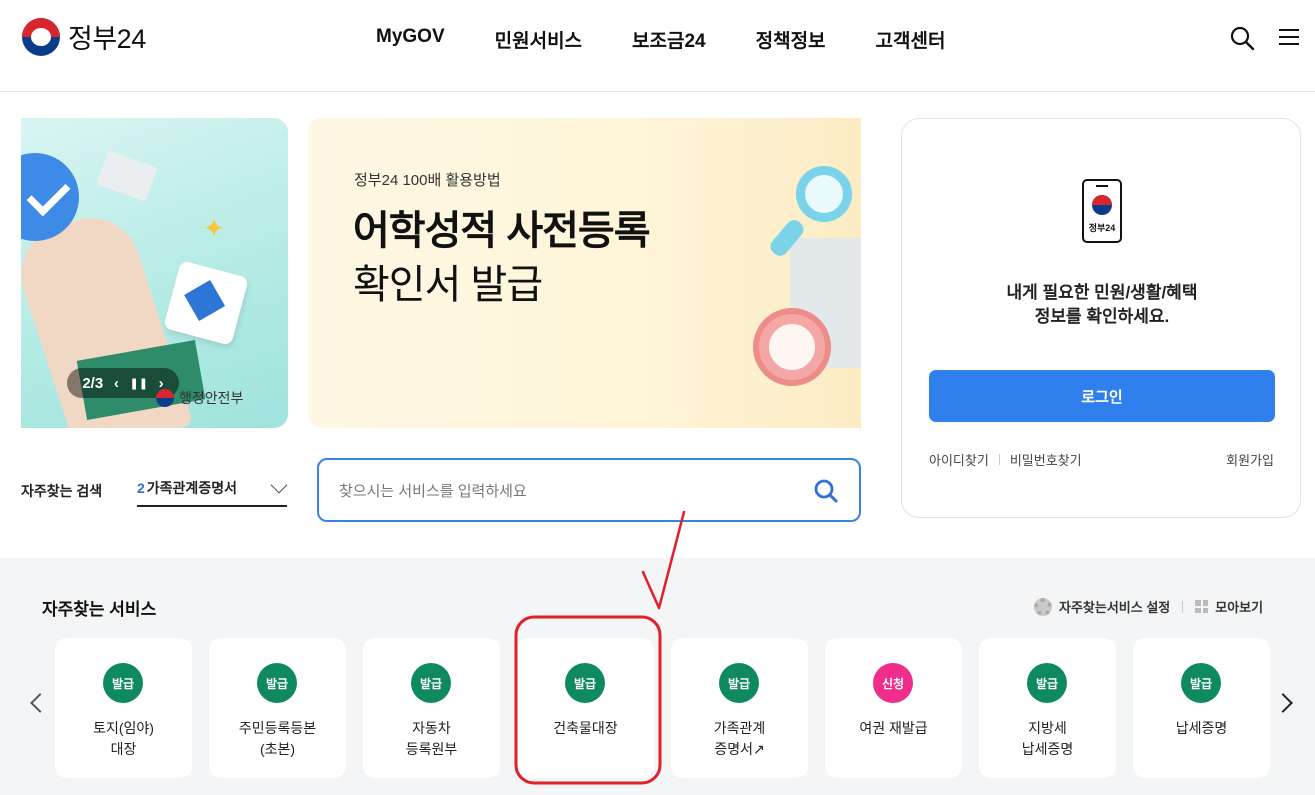  I want to click on banner-title: 어학성적 사전등록 확인서 발급, so click(502, 258).